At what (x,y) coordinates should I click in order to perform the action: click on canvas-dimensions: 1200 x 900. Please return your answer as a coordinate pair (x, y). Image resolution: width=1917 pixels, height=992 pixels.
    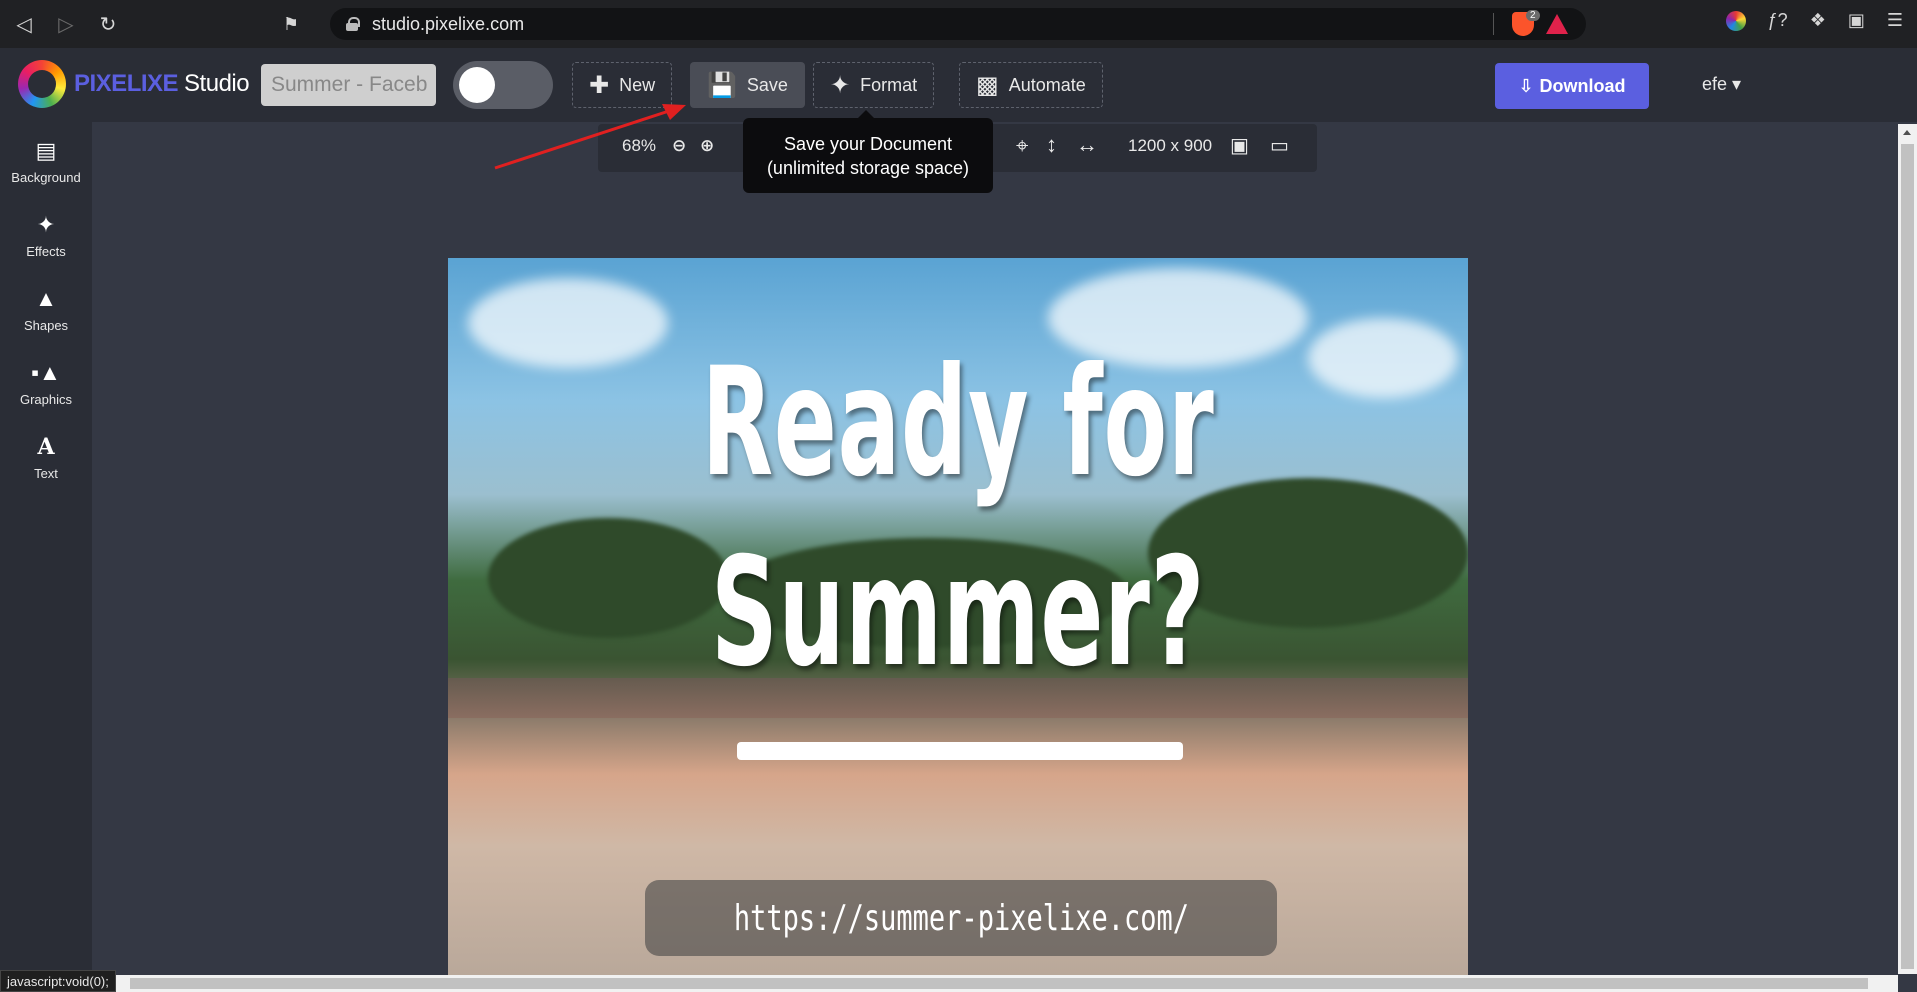
    Looking at the image, I should click on (1170, 145).